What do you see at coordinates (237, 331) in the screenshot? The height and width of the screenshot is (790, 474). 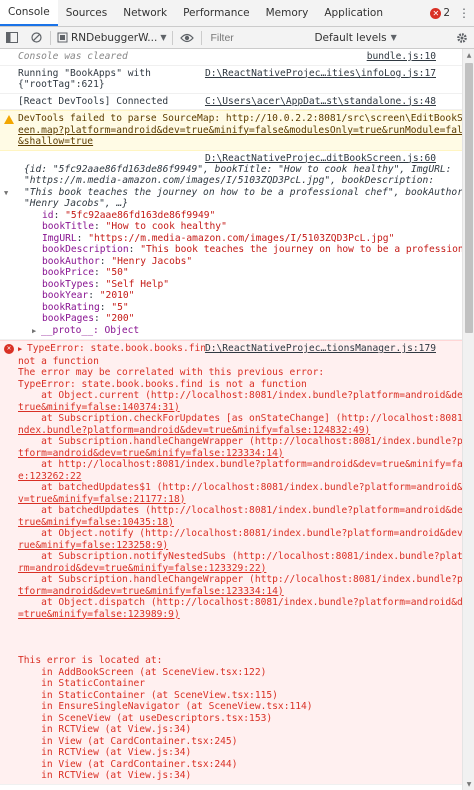 I see `object-proto: ▶ __proto__: Object` at bounding box center [237, 331].